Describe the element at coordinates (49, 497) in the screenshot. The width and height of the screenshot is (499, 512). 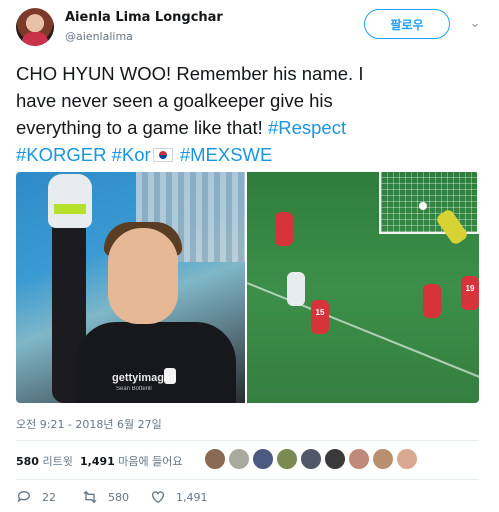
I see `reply-count: 22` at that location.